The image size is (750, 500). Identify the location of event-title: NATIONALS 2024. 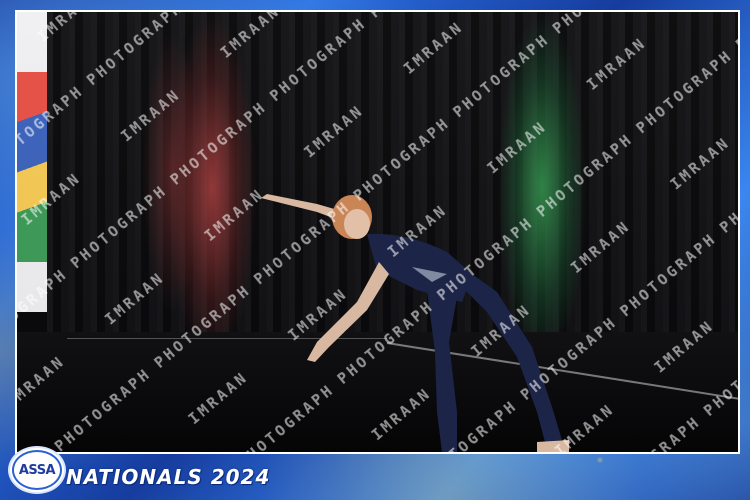
(168, 477).